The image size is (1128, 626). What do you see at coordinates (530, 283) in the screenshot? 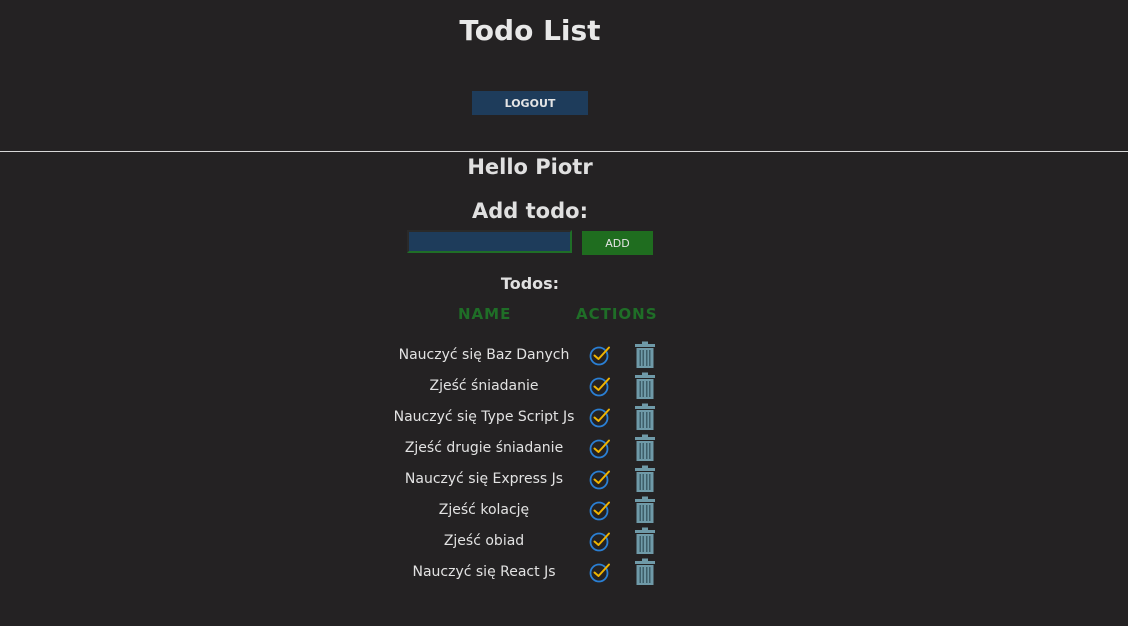
I see `todos-heading: Todos:` at bounding box center [530, 283].